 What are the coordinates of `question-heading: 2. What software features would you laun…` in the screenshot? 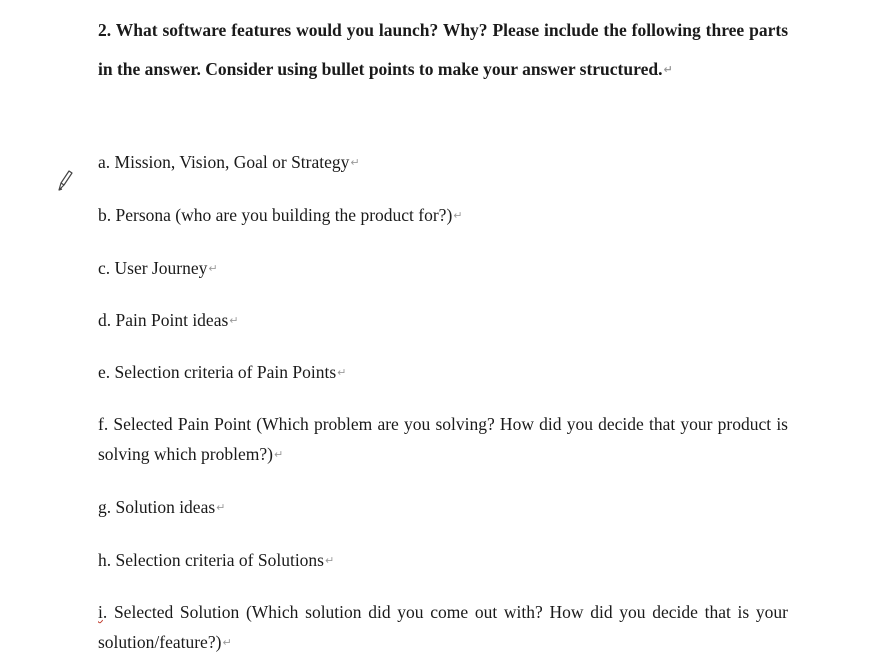 It's located at (443, 50).